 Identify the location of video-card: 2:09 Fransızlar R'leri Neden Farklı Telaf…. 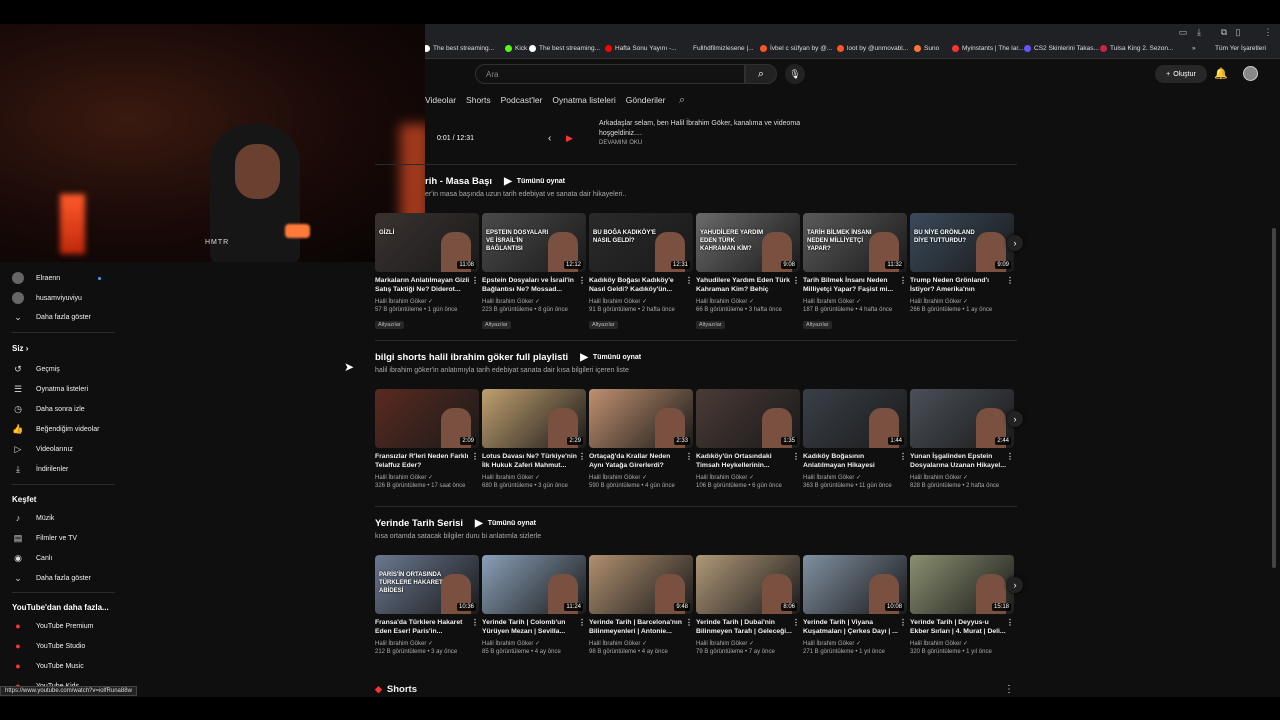
(427, 439).